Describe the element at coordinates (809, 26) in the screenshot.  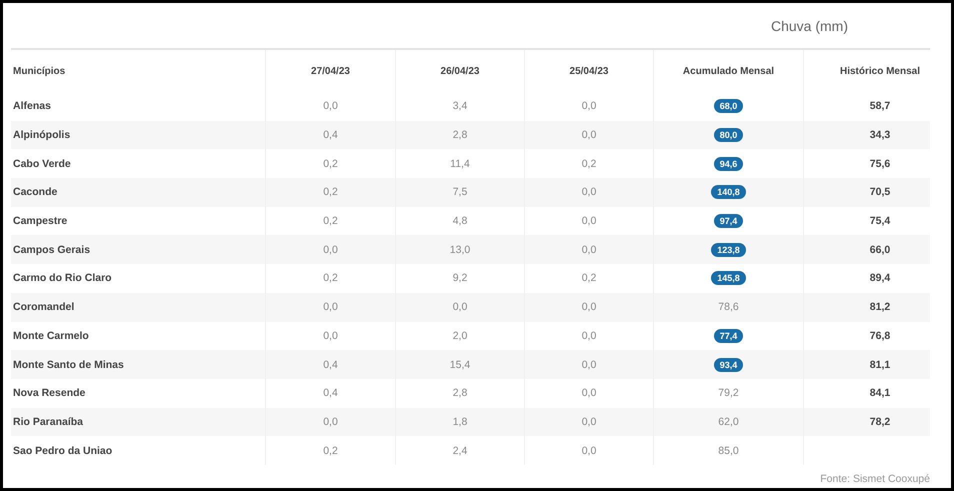
I see `table-title: Chuva (mm)` at that location.